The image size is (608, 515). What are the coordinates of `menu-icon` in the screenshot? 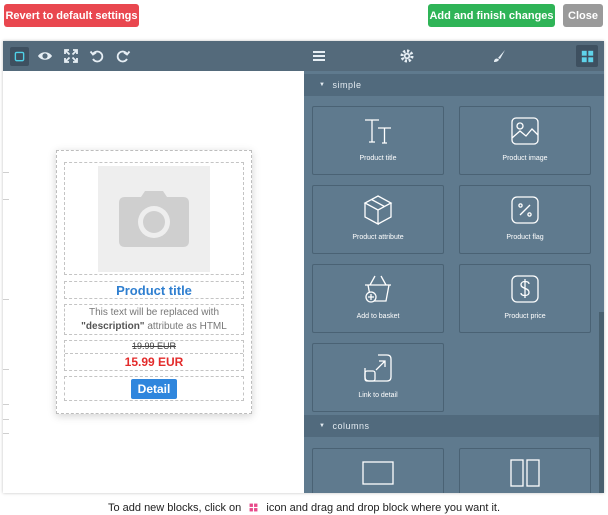 It's located at (319, 56).